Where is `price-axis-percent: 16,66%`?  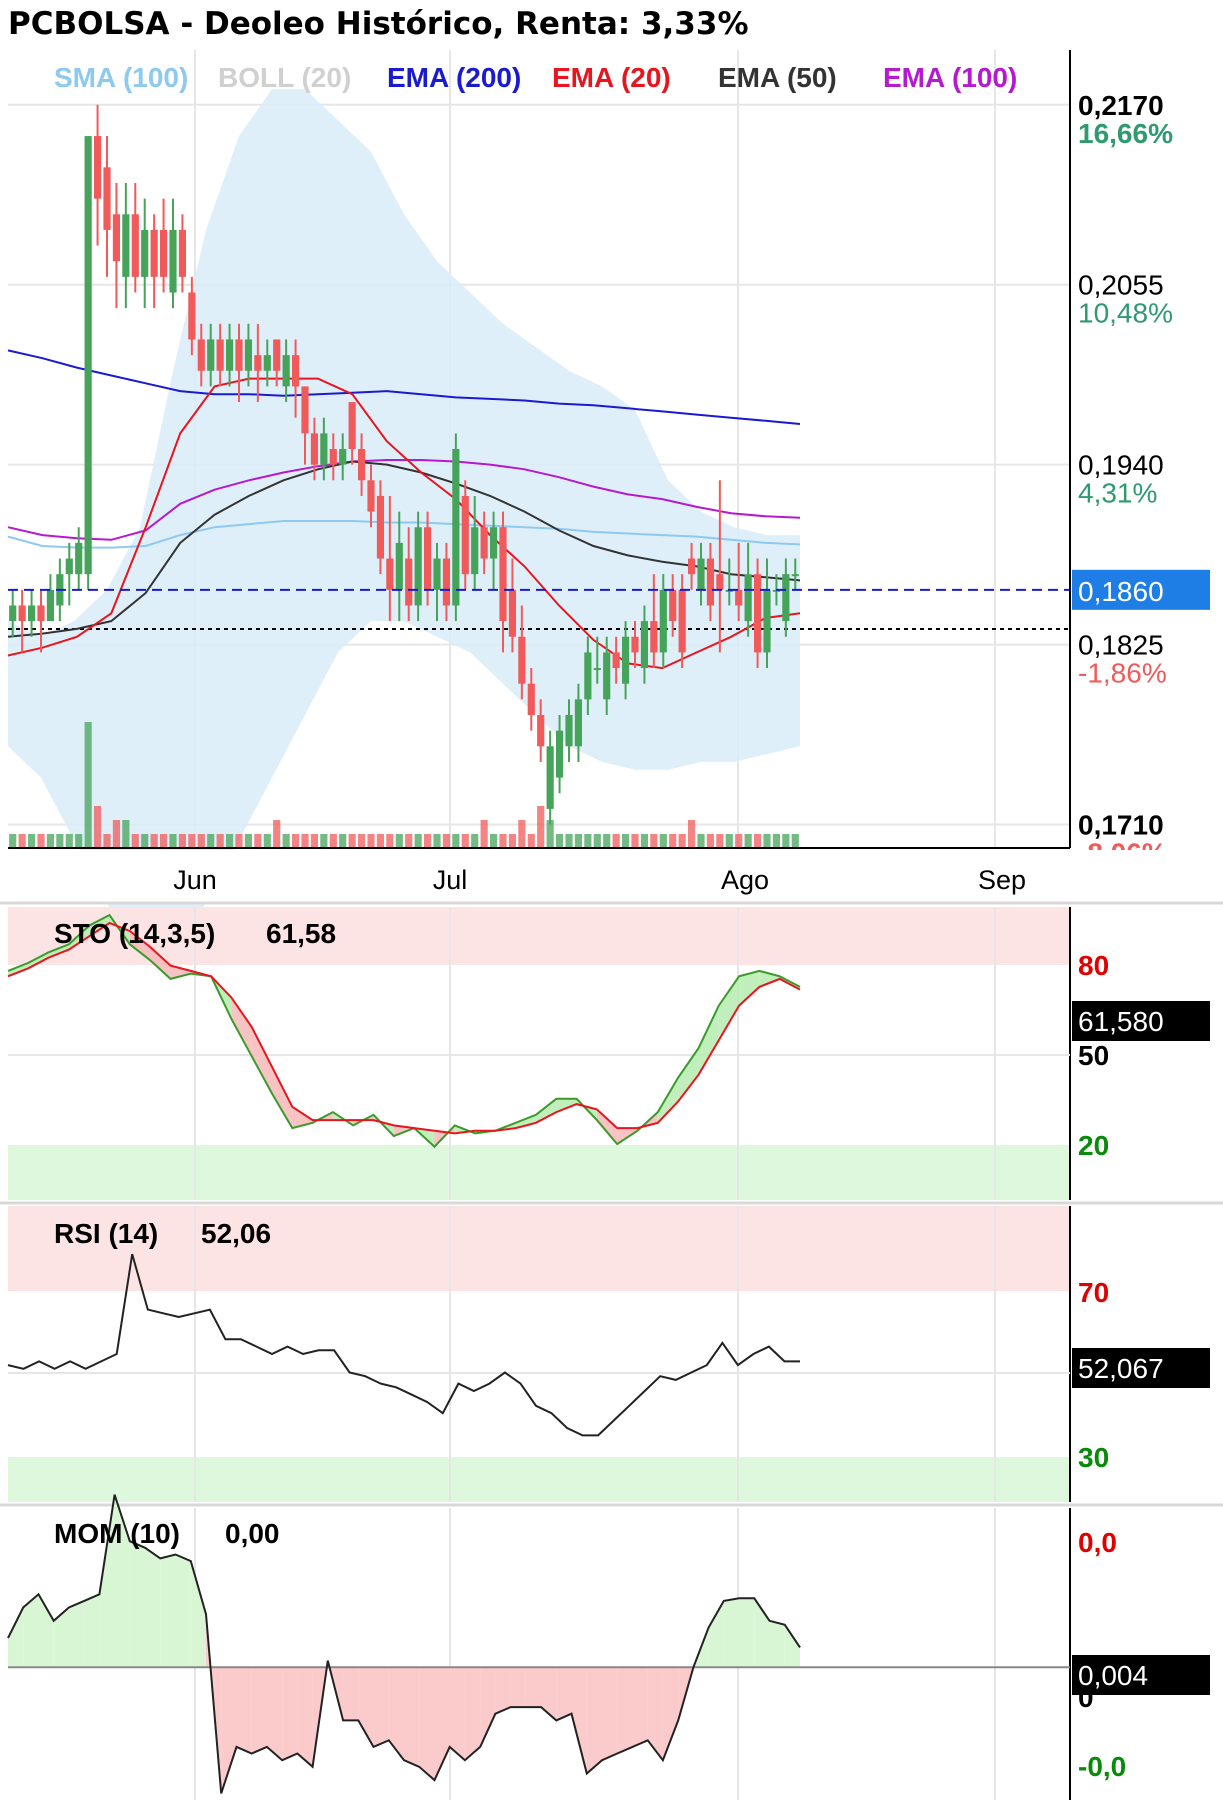 price-axis-percent: 16,66% is located at coordinates (1125, 133).